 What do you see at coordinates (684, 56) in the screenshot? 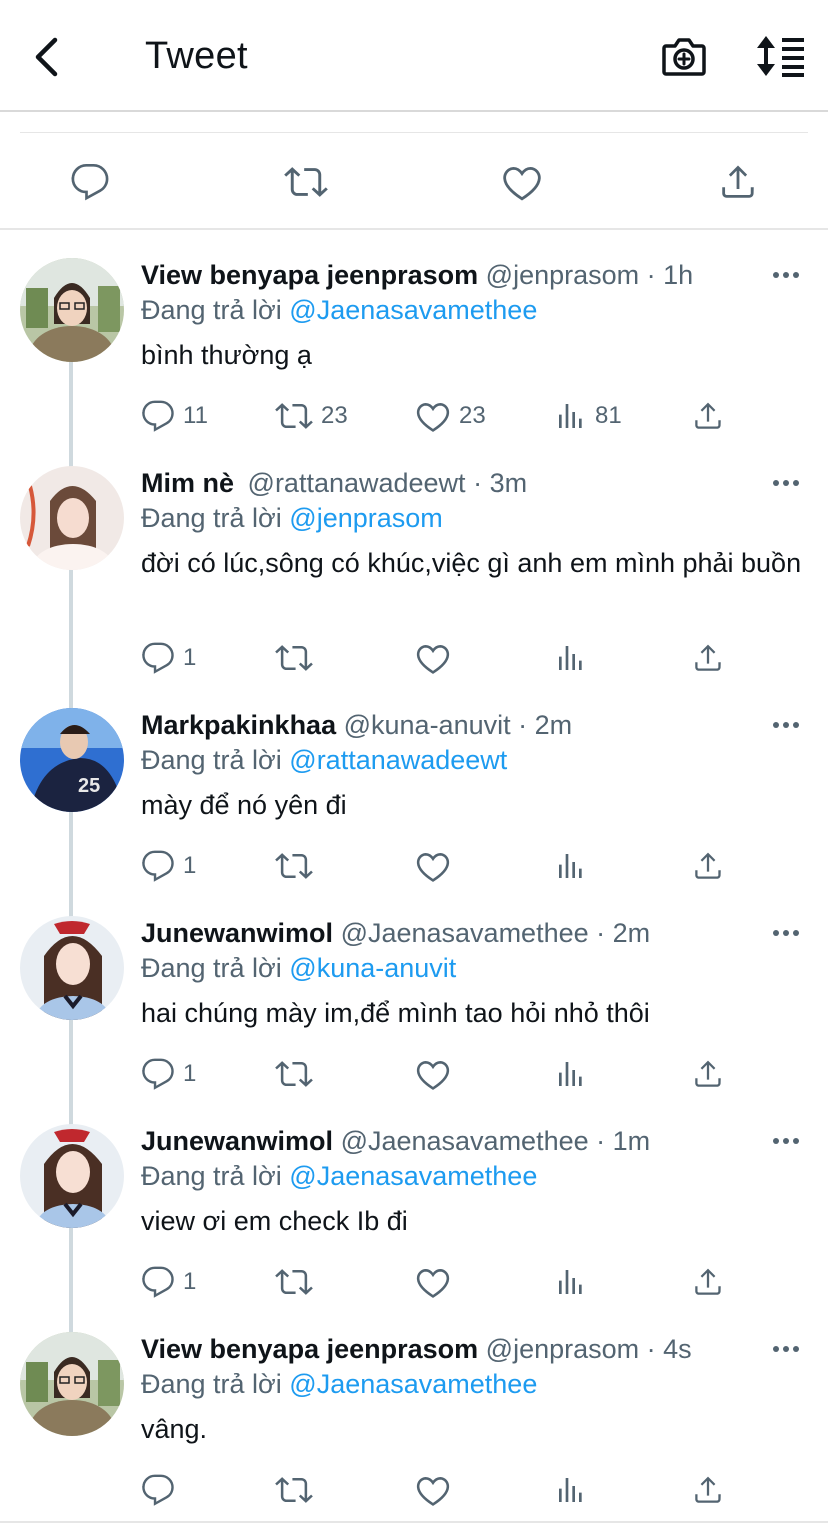
I see `camera-button` at bounding box center [684, 56].